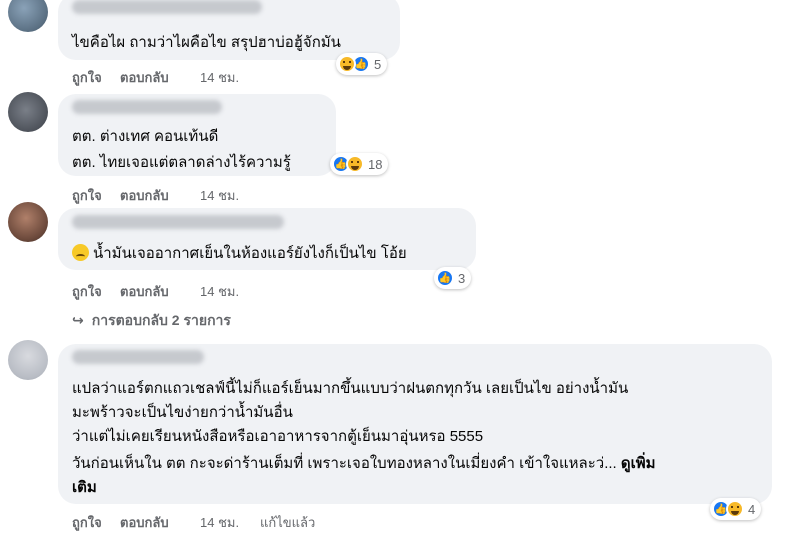 The height and width of the screenshot is (533, 800). Describe the element at coordinates (288, 522) in the screenshot. I see `edited-label: แก้ไขแล้ว` at that location.